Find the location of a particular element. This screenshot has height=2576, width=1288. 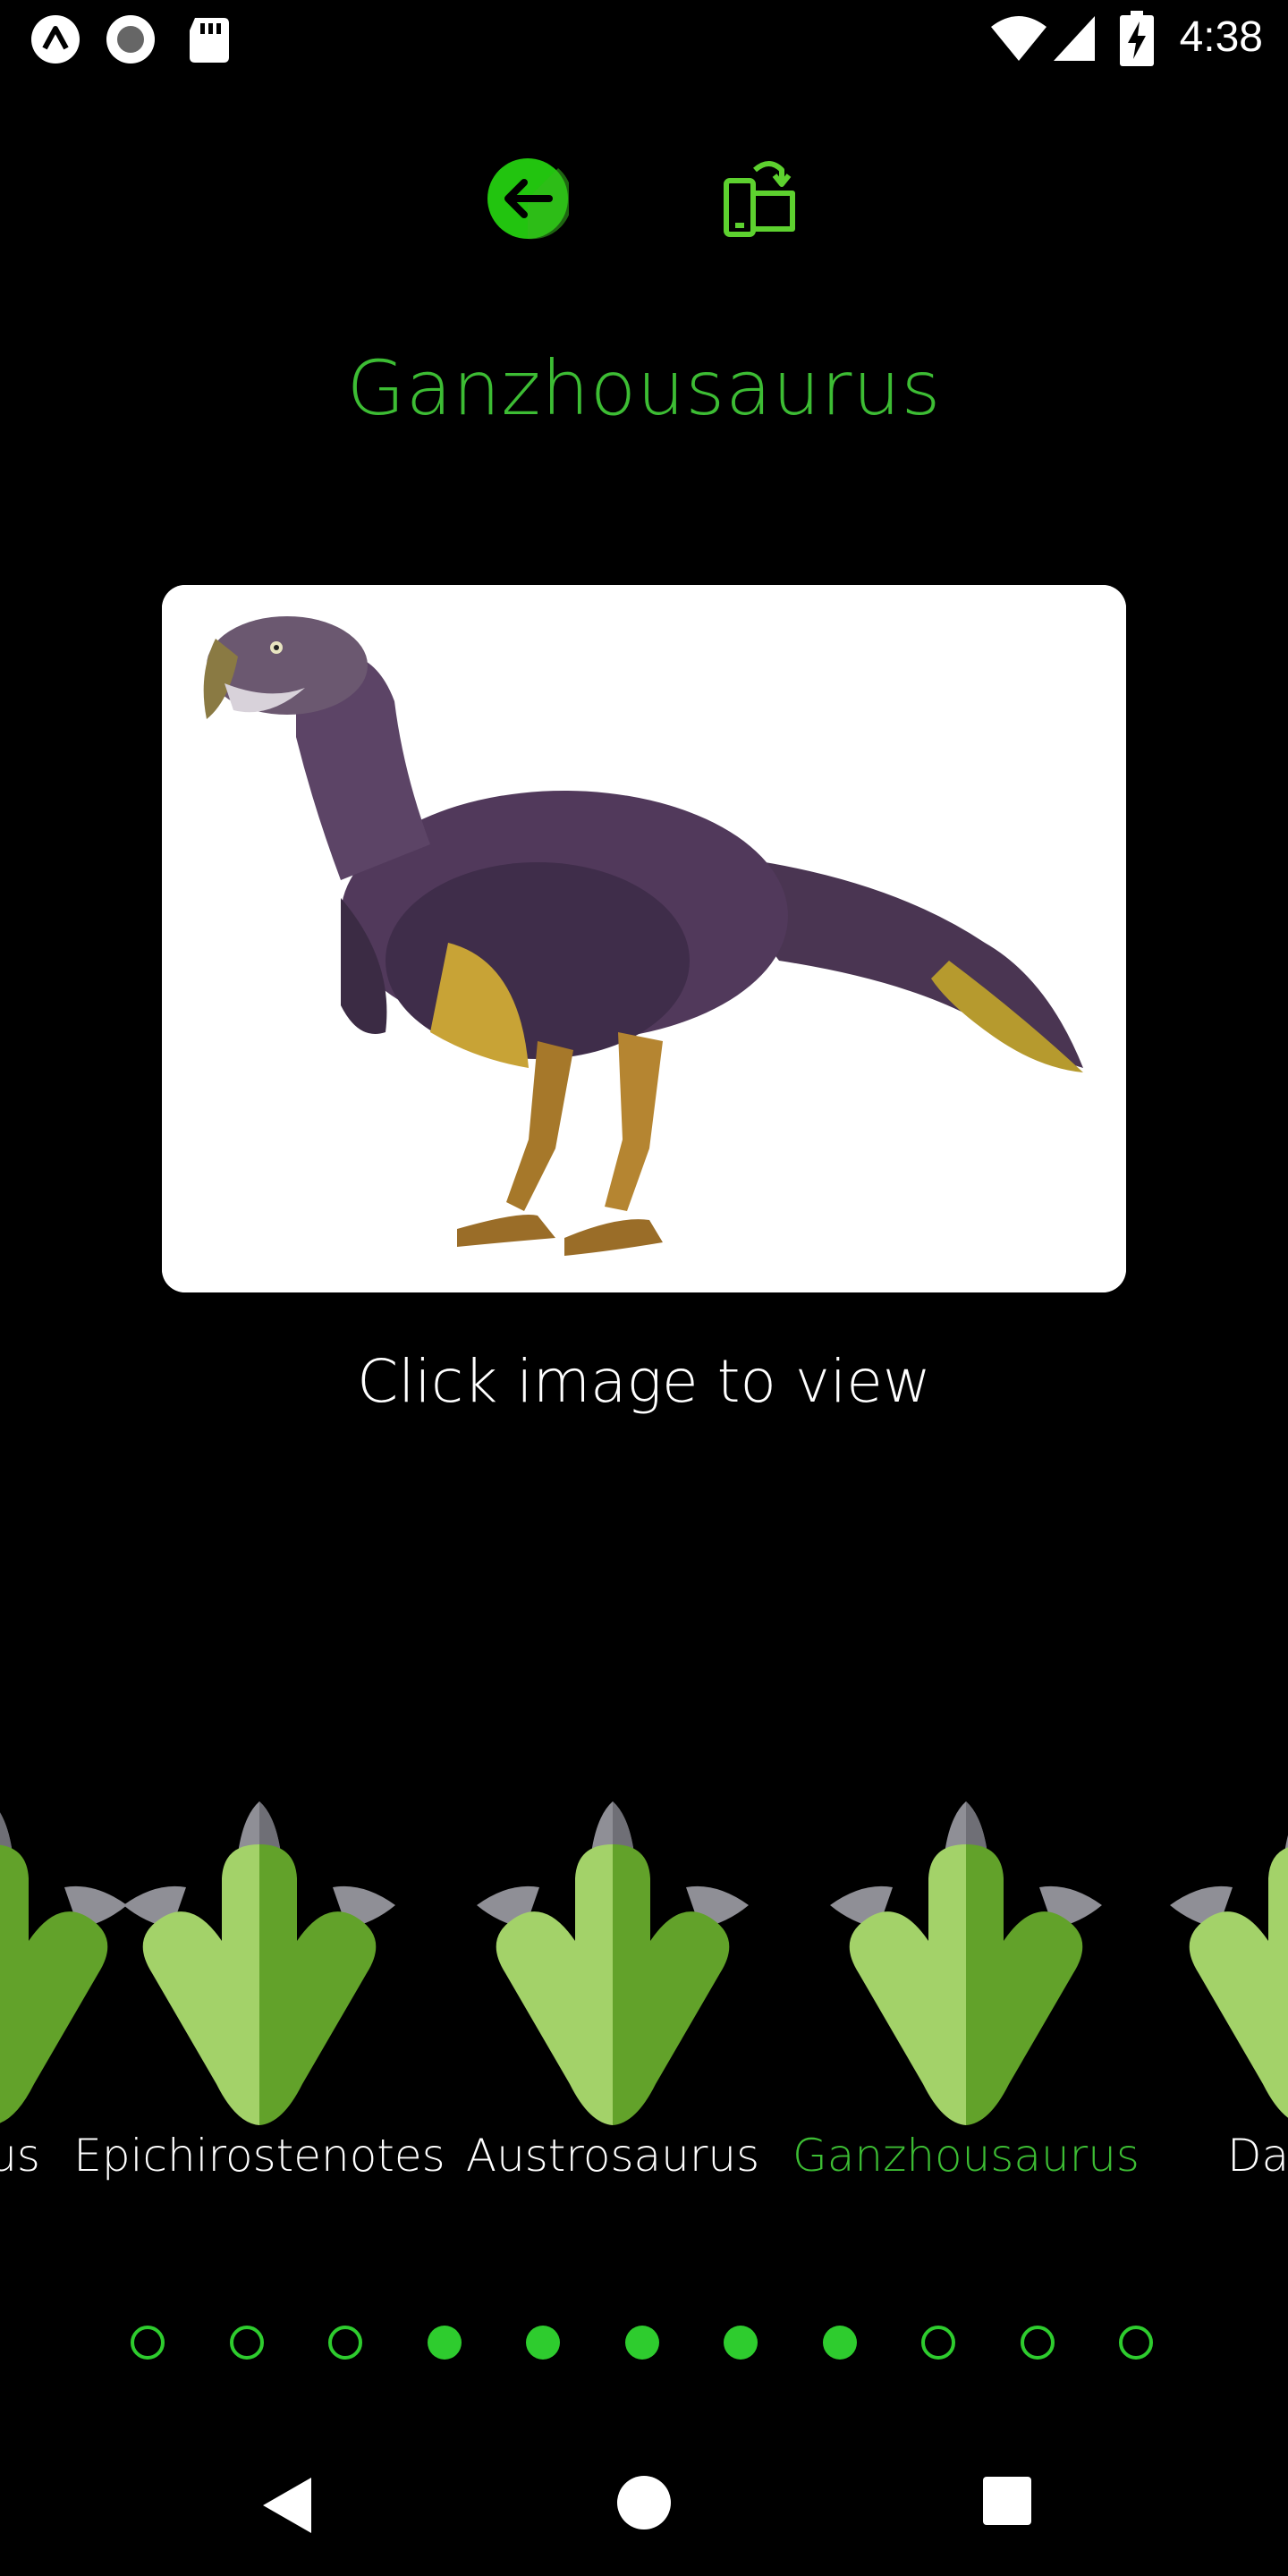

carousel-item-label: Austrosaurus is located at coordinates (612, 2155).